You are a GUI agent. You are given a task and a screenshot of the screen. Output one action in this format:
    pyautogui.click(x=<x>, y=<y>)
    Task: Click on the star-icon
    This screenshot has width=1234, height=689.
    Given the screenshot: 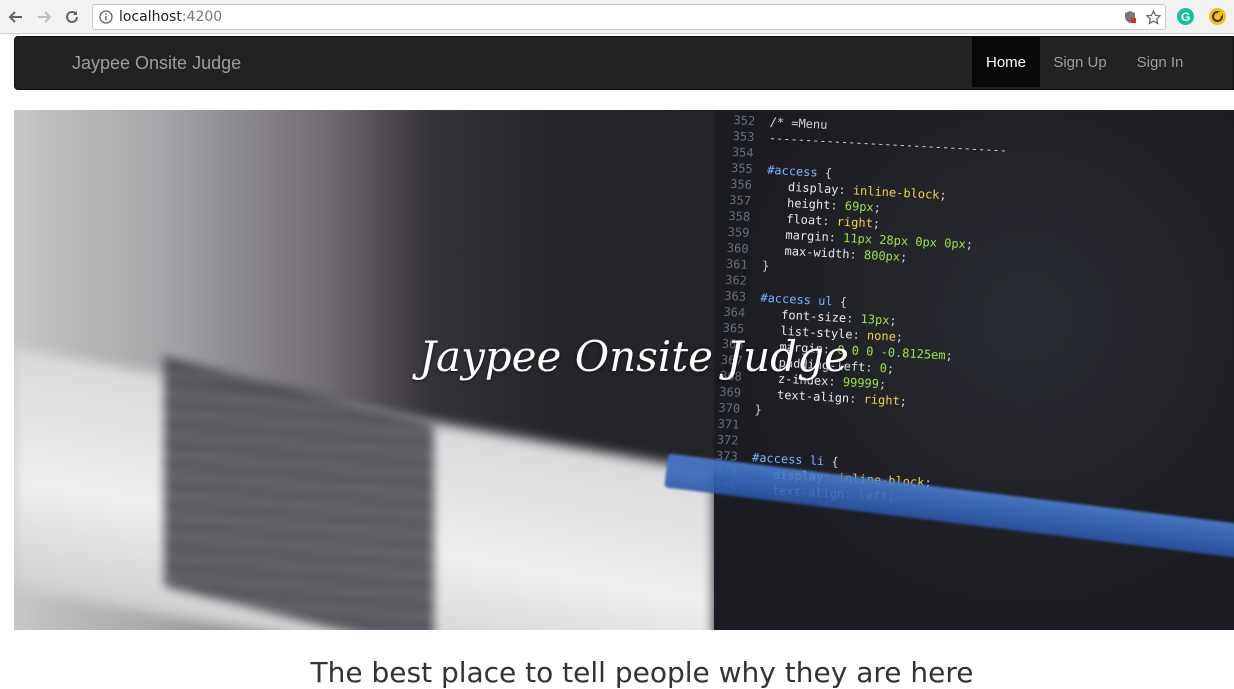 What is the action you would take?
    pyautogui.click(x=1153, y=19)
    